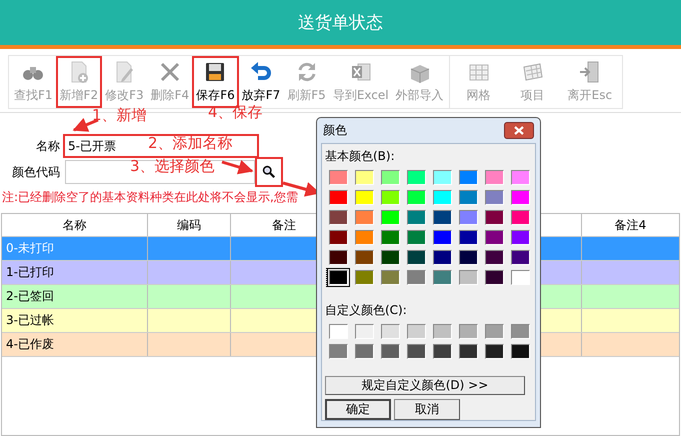  I want to click on table-cell: 4-已作废, so click(75, 344).